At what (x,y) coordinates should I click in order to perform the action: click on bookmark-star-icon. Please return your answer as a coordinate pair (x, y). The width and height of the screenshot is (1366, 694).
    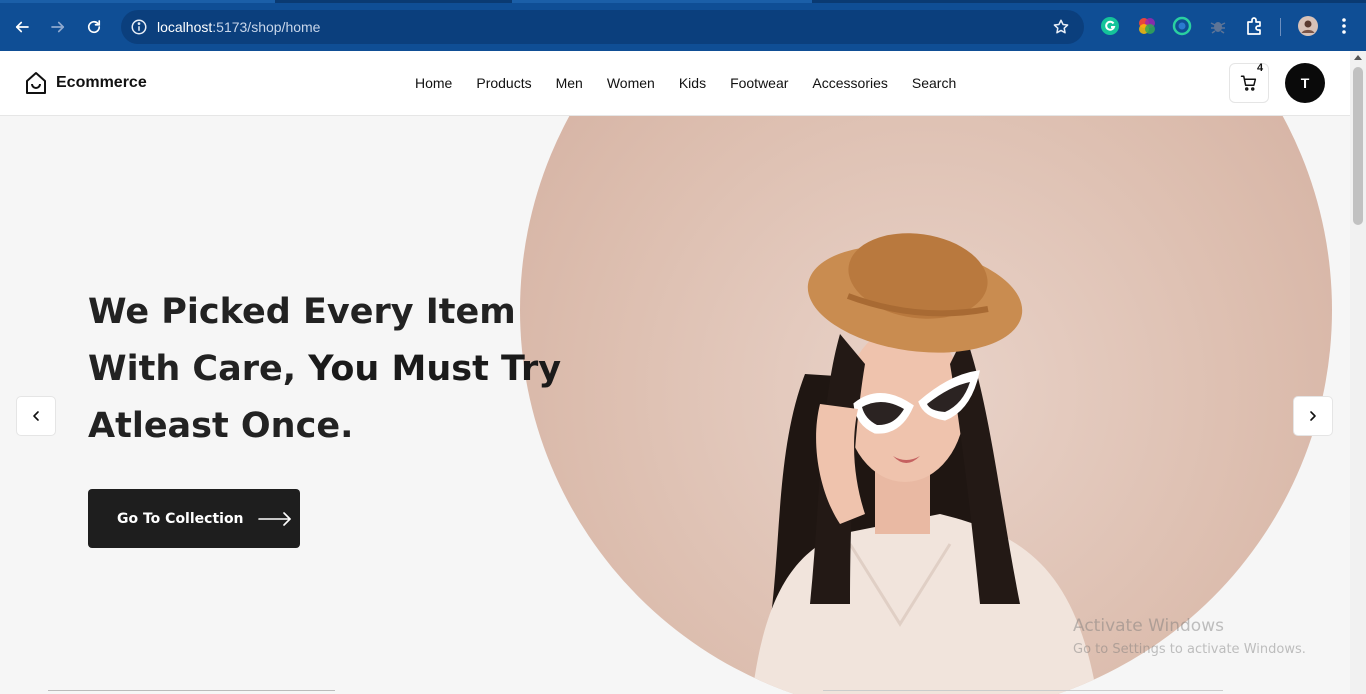
    Looking at the image, I should click on (1061, 27).